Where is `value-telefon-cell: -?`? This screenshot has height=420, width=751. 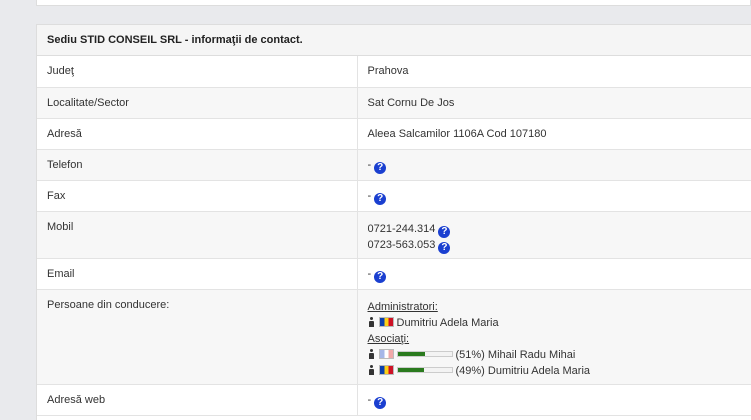 value-telefon-cell: -? is located at coordinates (554, 165).